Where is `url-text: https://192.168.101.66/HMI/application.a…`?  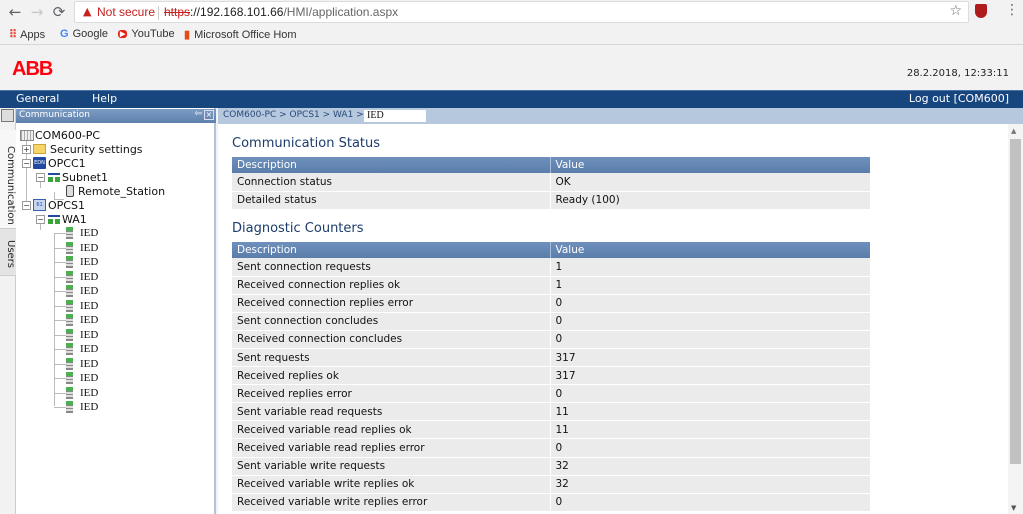
url-text: https://192.168.101.66/HMI/application.a… is located at coordinates (281, 12).